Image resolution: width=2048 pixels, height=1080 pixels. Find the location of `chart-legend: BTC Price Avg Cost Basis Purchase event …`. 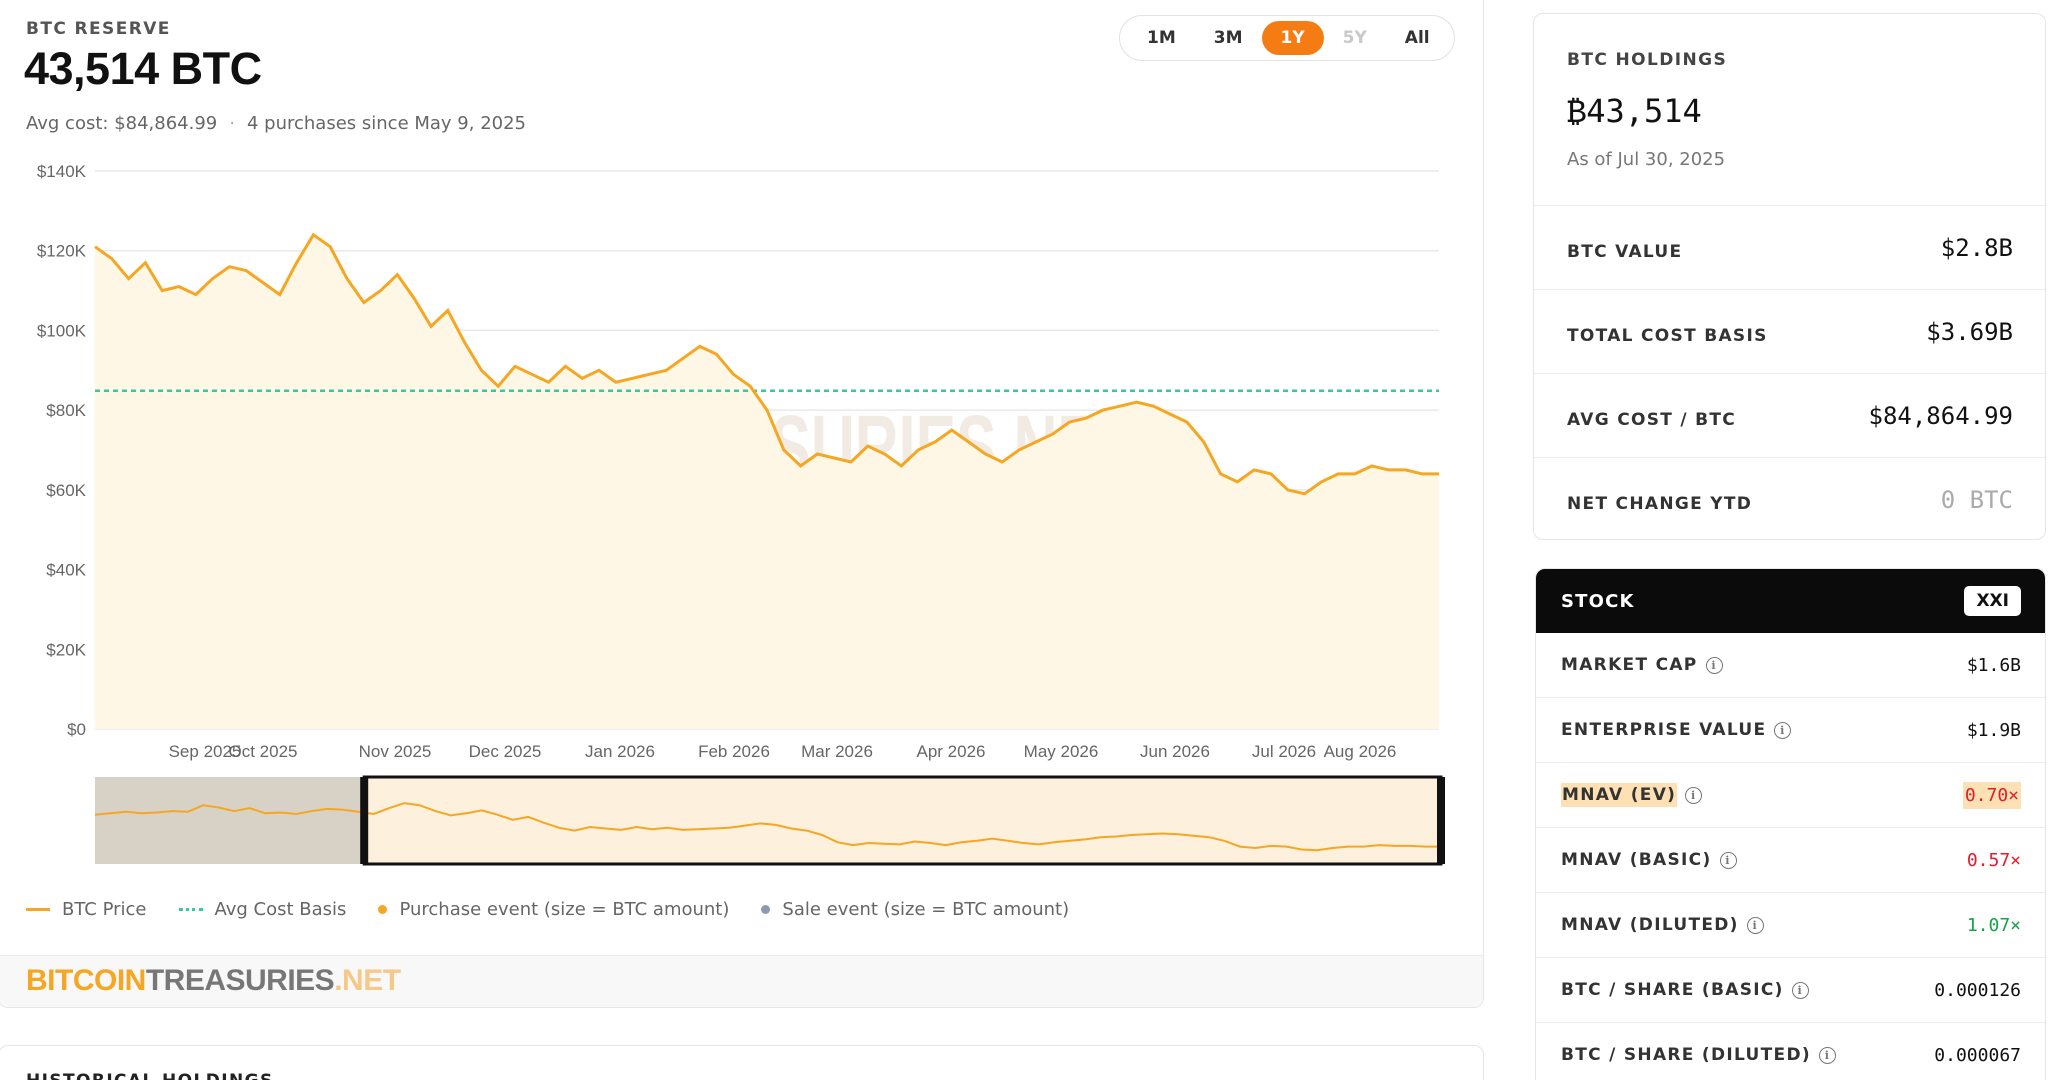

chart-legend: BTC Price Avg Cost Basis Purchase event … is located at coordinates (547, 909).